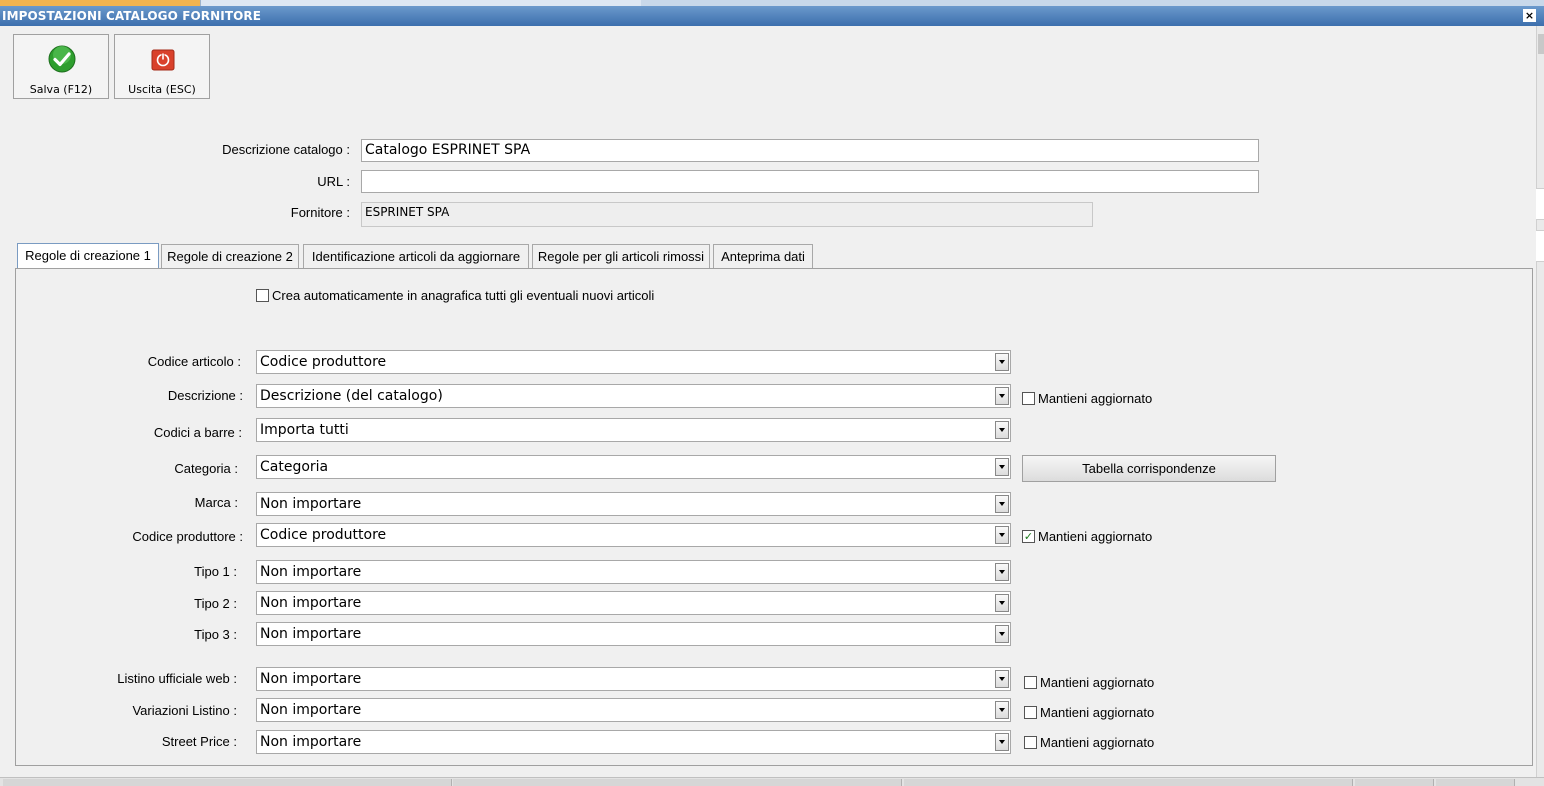  I want to click on url-label: URL :, so click(333, 181).